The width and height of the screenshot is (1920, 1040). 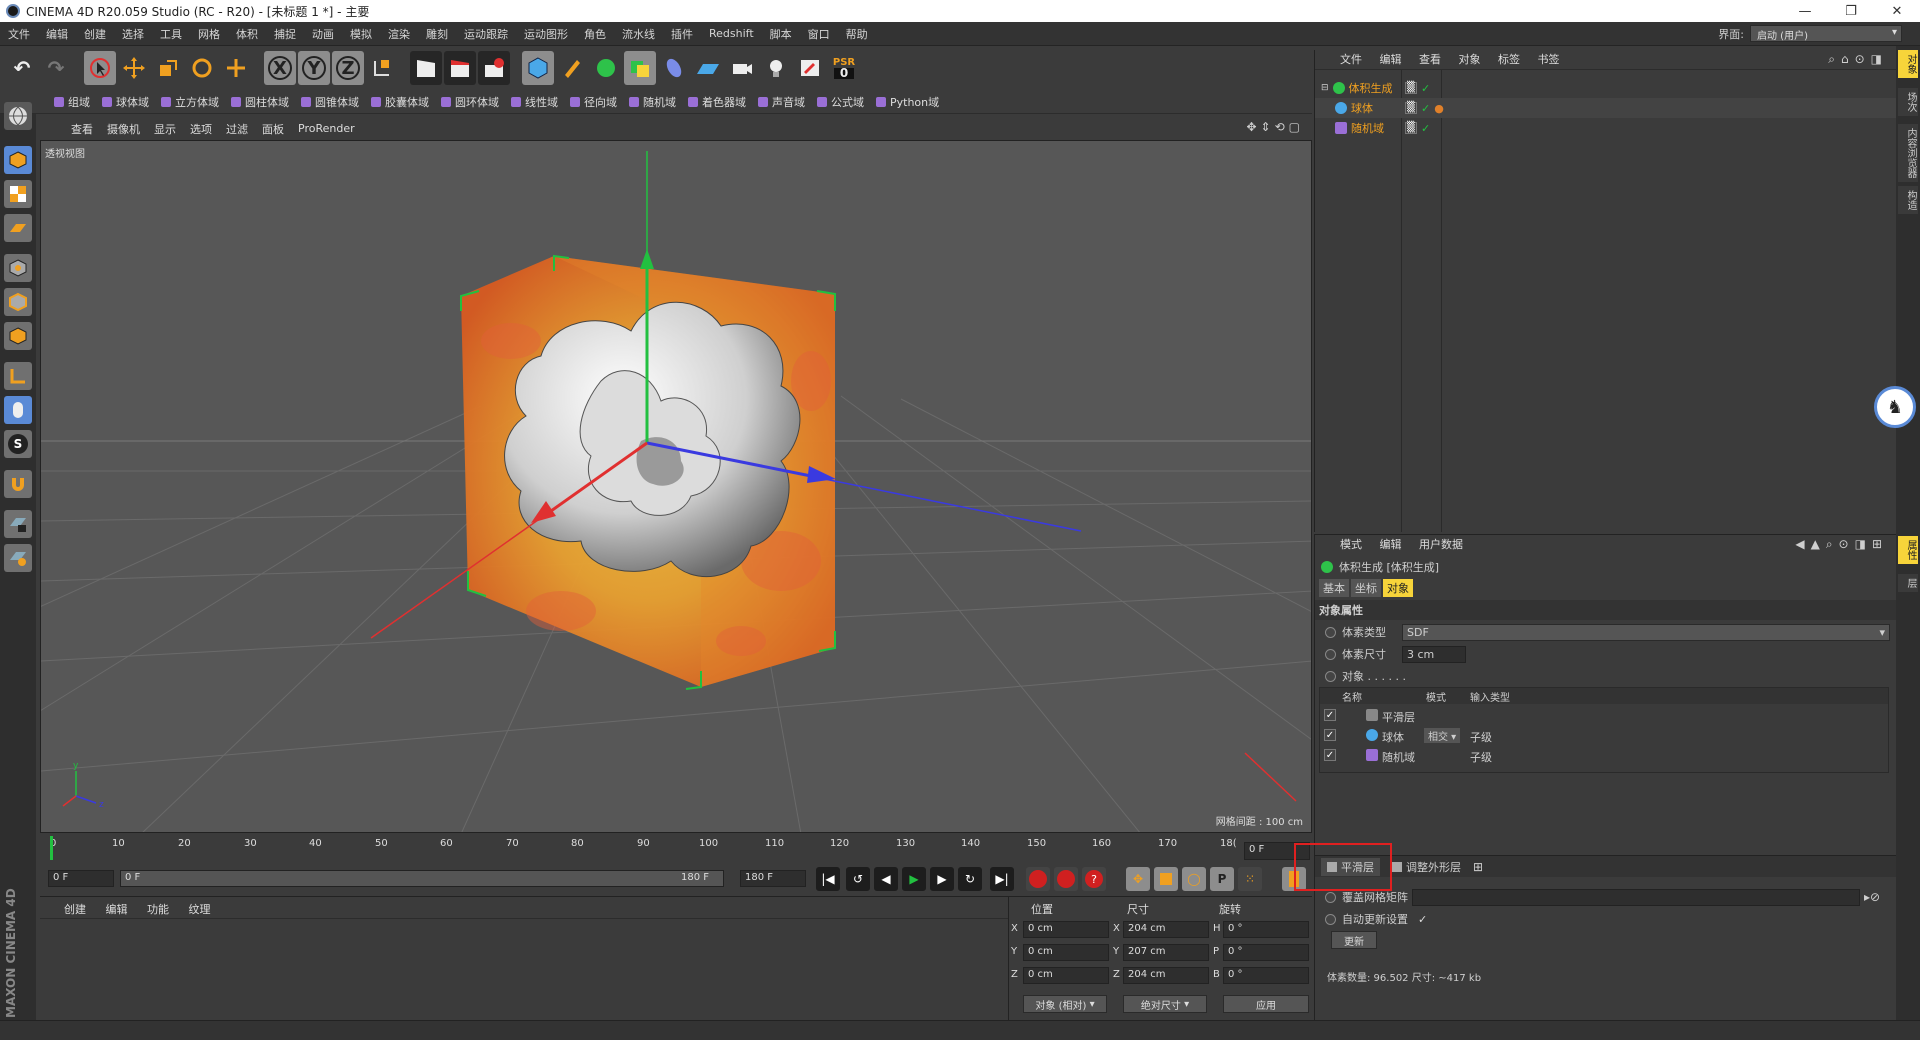 What do you see at coordinates (538, 68) in the screenshot?
I see `cube-button` at bounding box center [538, 68].